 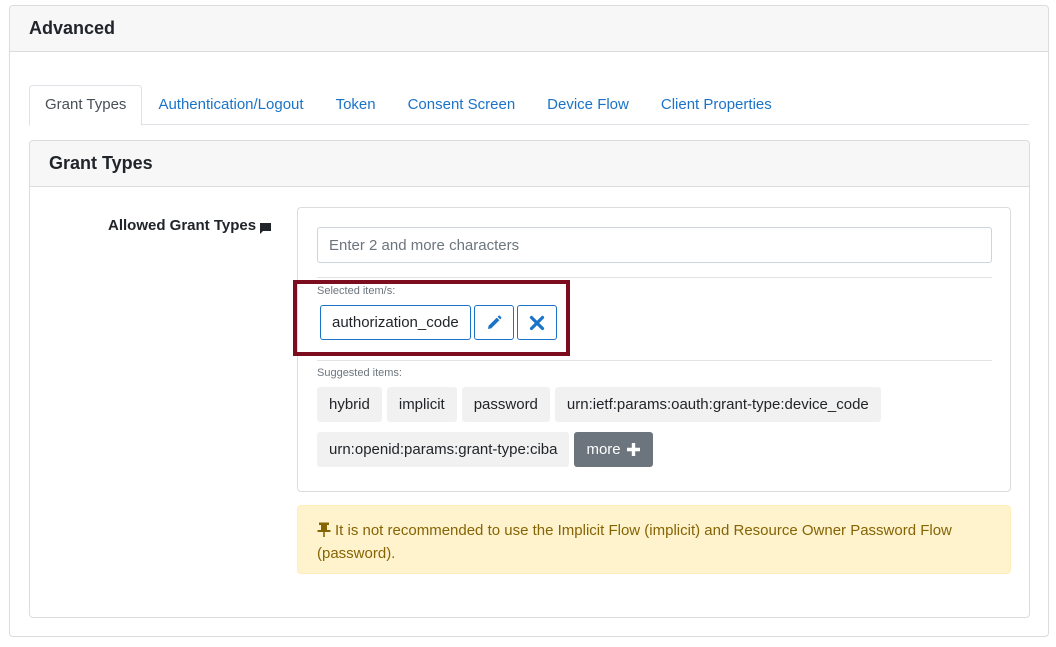 What do you see at coordinates (603, 449) in the screenshot?
I see `more-button-label: more` at bounding box center [603, 449].